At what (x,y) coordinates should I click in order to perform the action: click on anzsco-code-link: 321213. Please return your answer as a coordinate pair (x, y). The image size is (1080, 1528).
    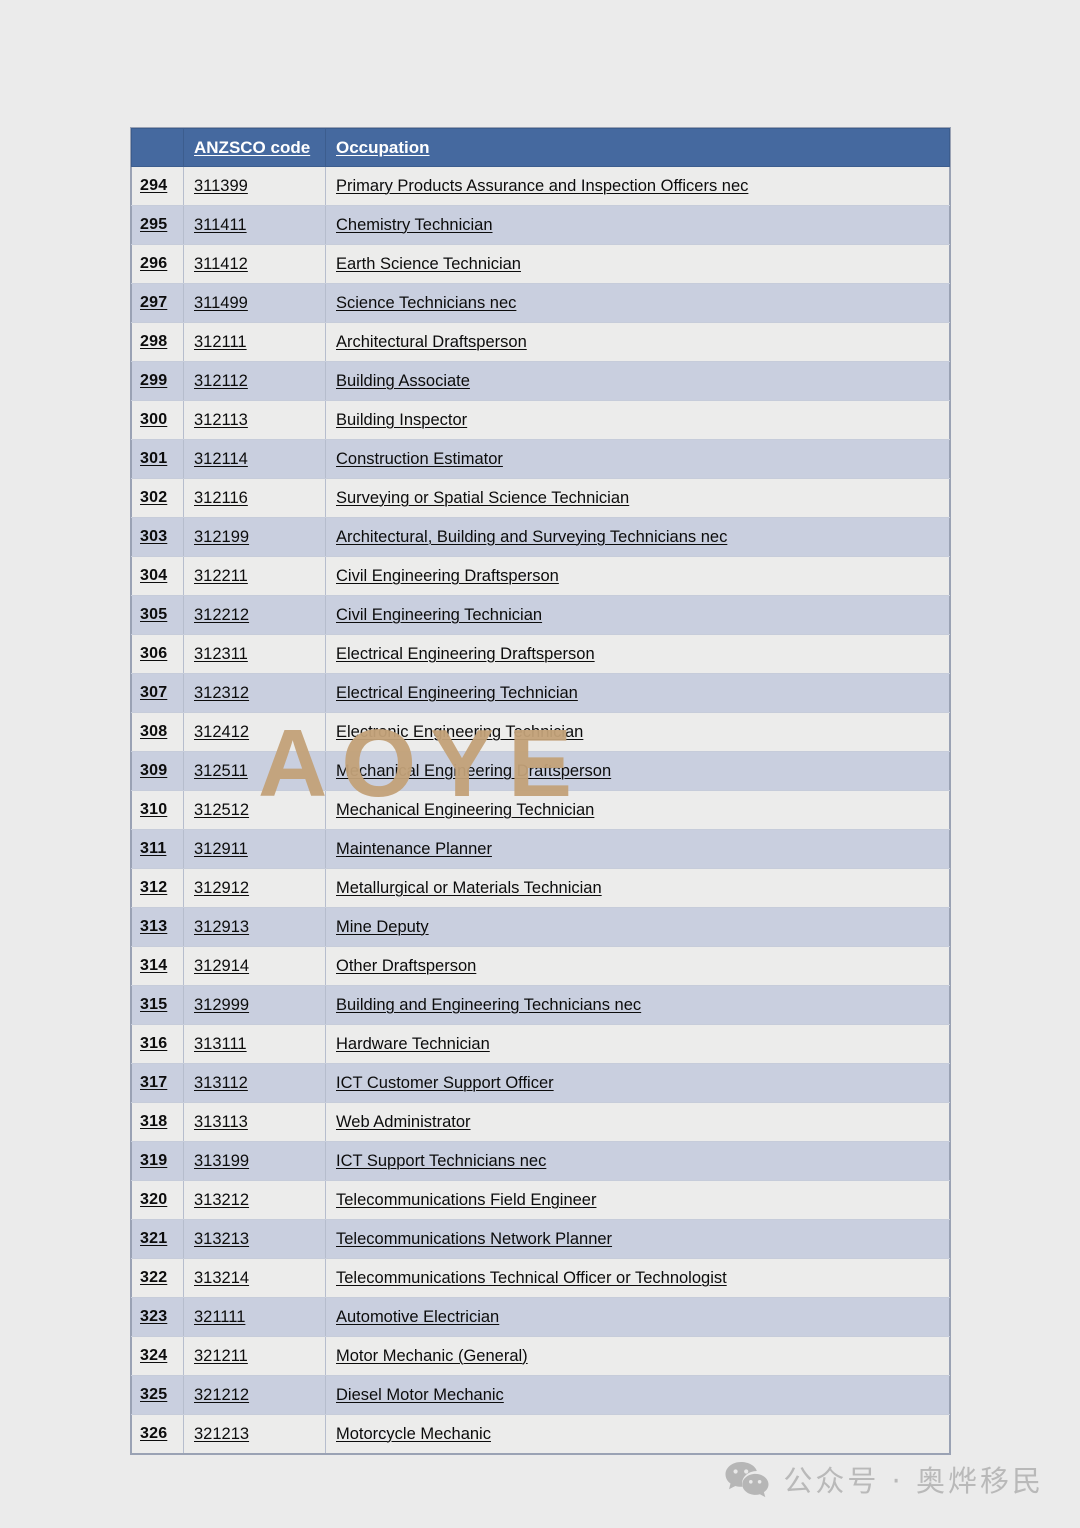
    Looking at the image, I should click on (221, 1434).